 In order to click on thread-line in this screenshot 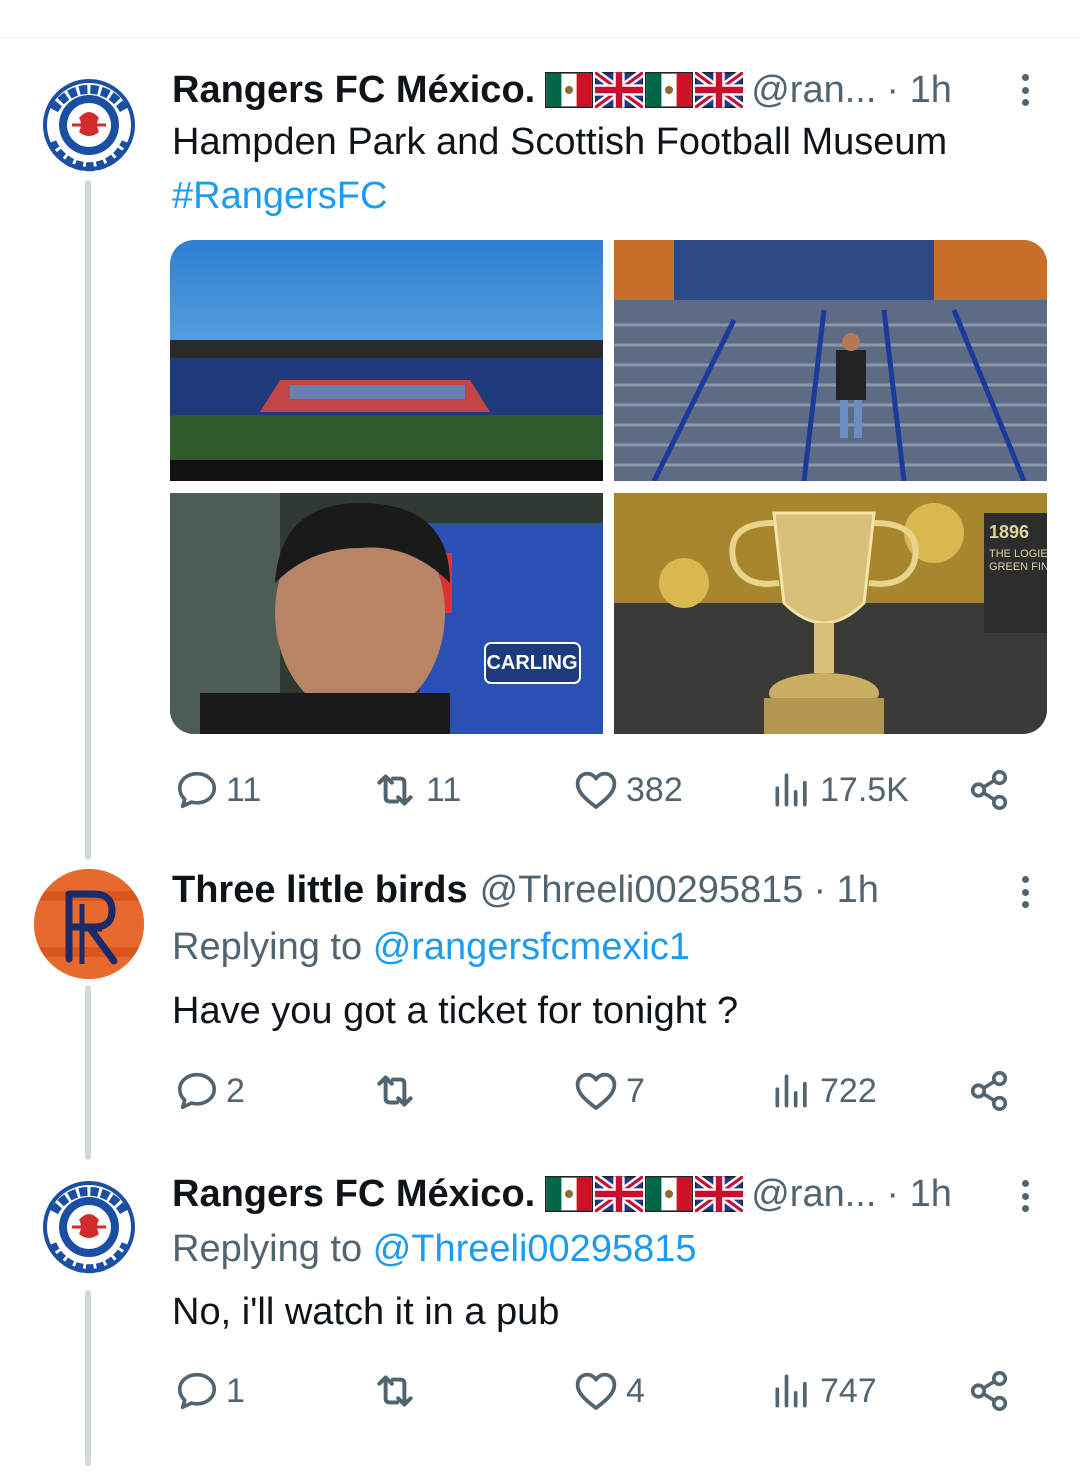, I will do `click(88, 520)`.